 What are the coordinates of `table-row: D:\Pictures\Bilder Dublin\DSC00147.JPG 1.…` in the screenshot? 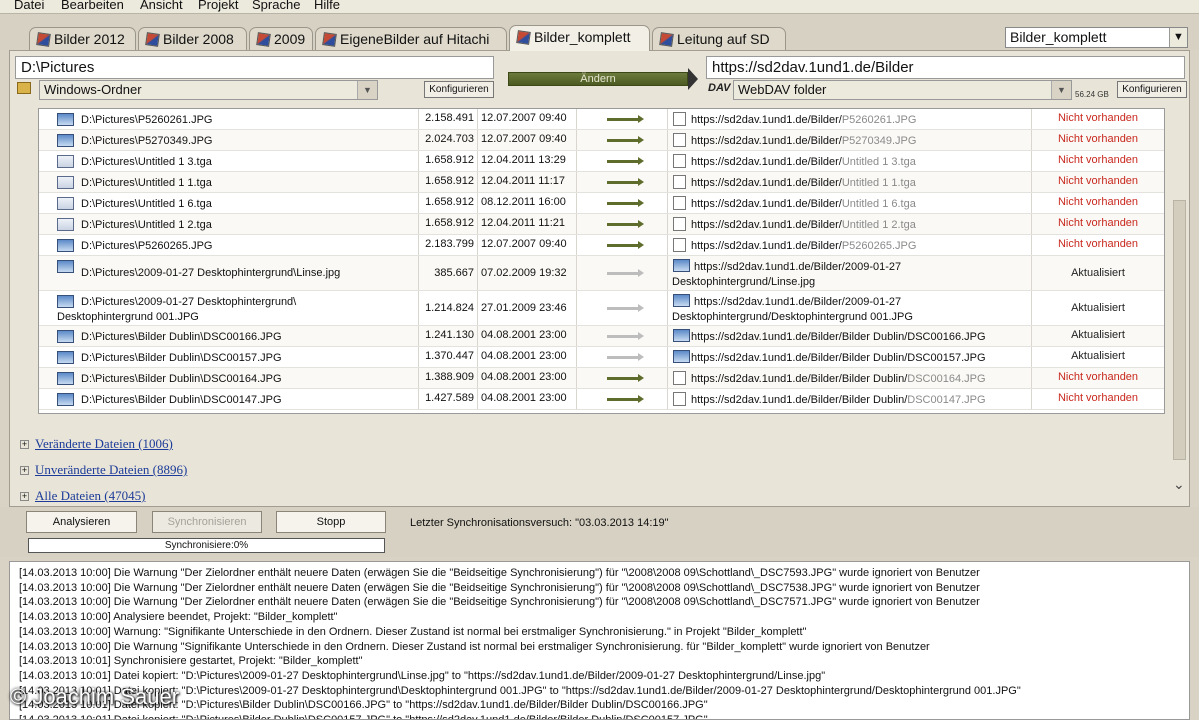 It's located at (601, 399).